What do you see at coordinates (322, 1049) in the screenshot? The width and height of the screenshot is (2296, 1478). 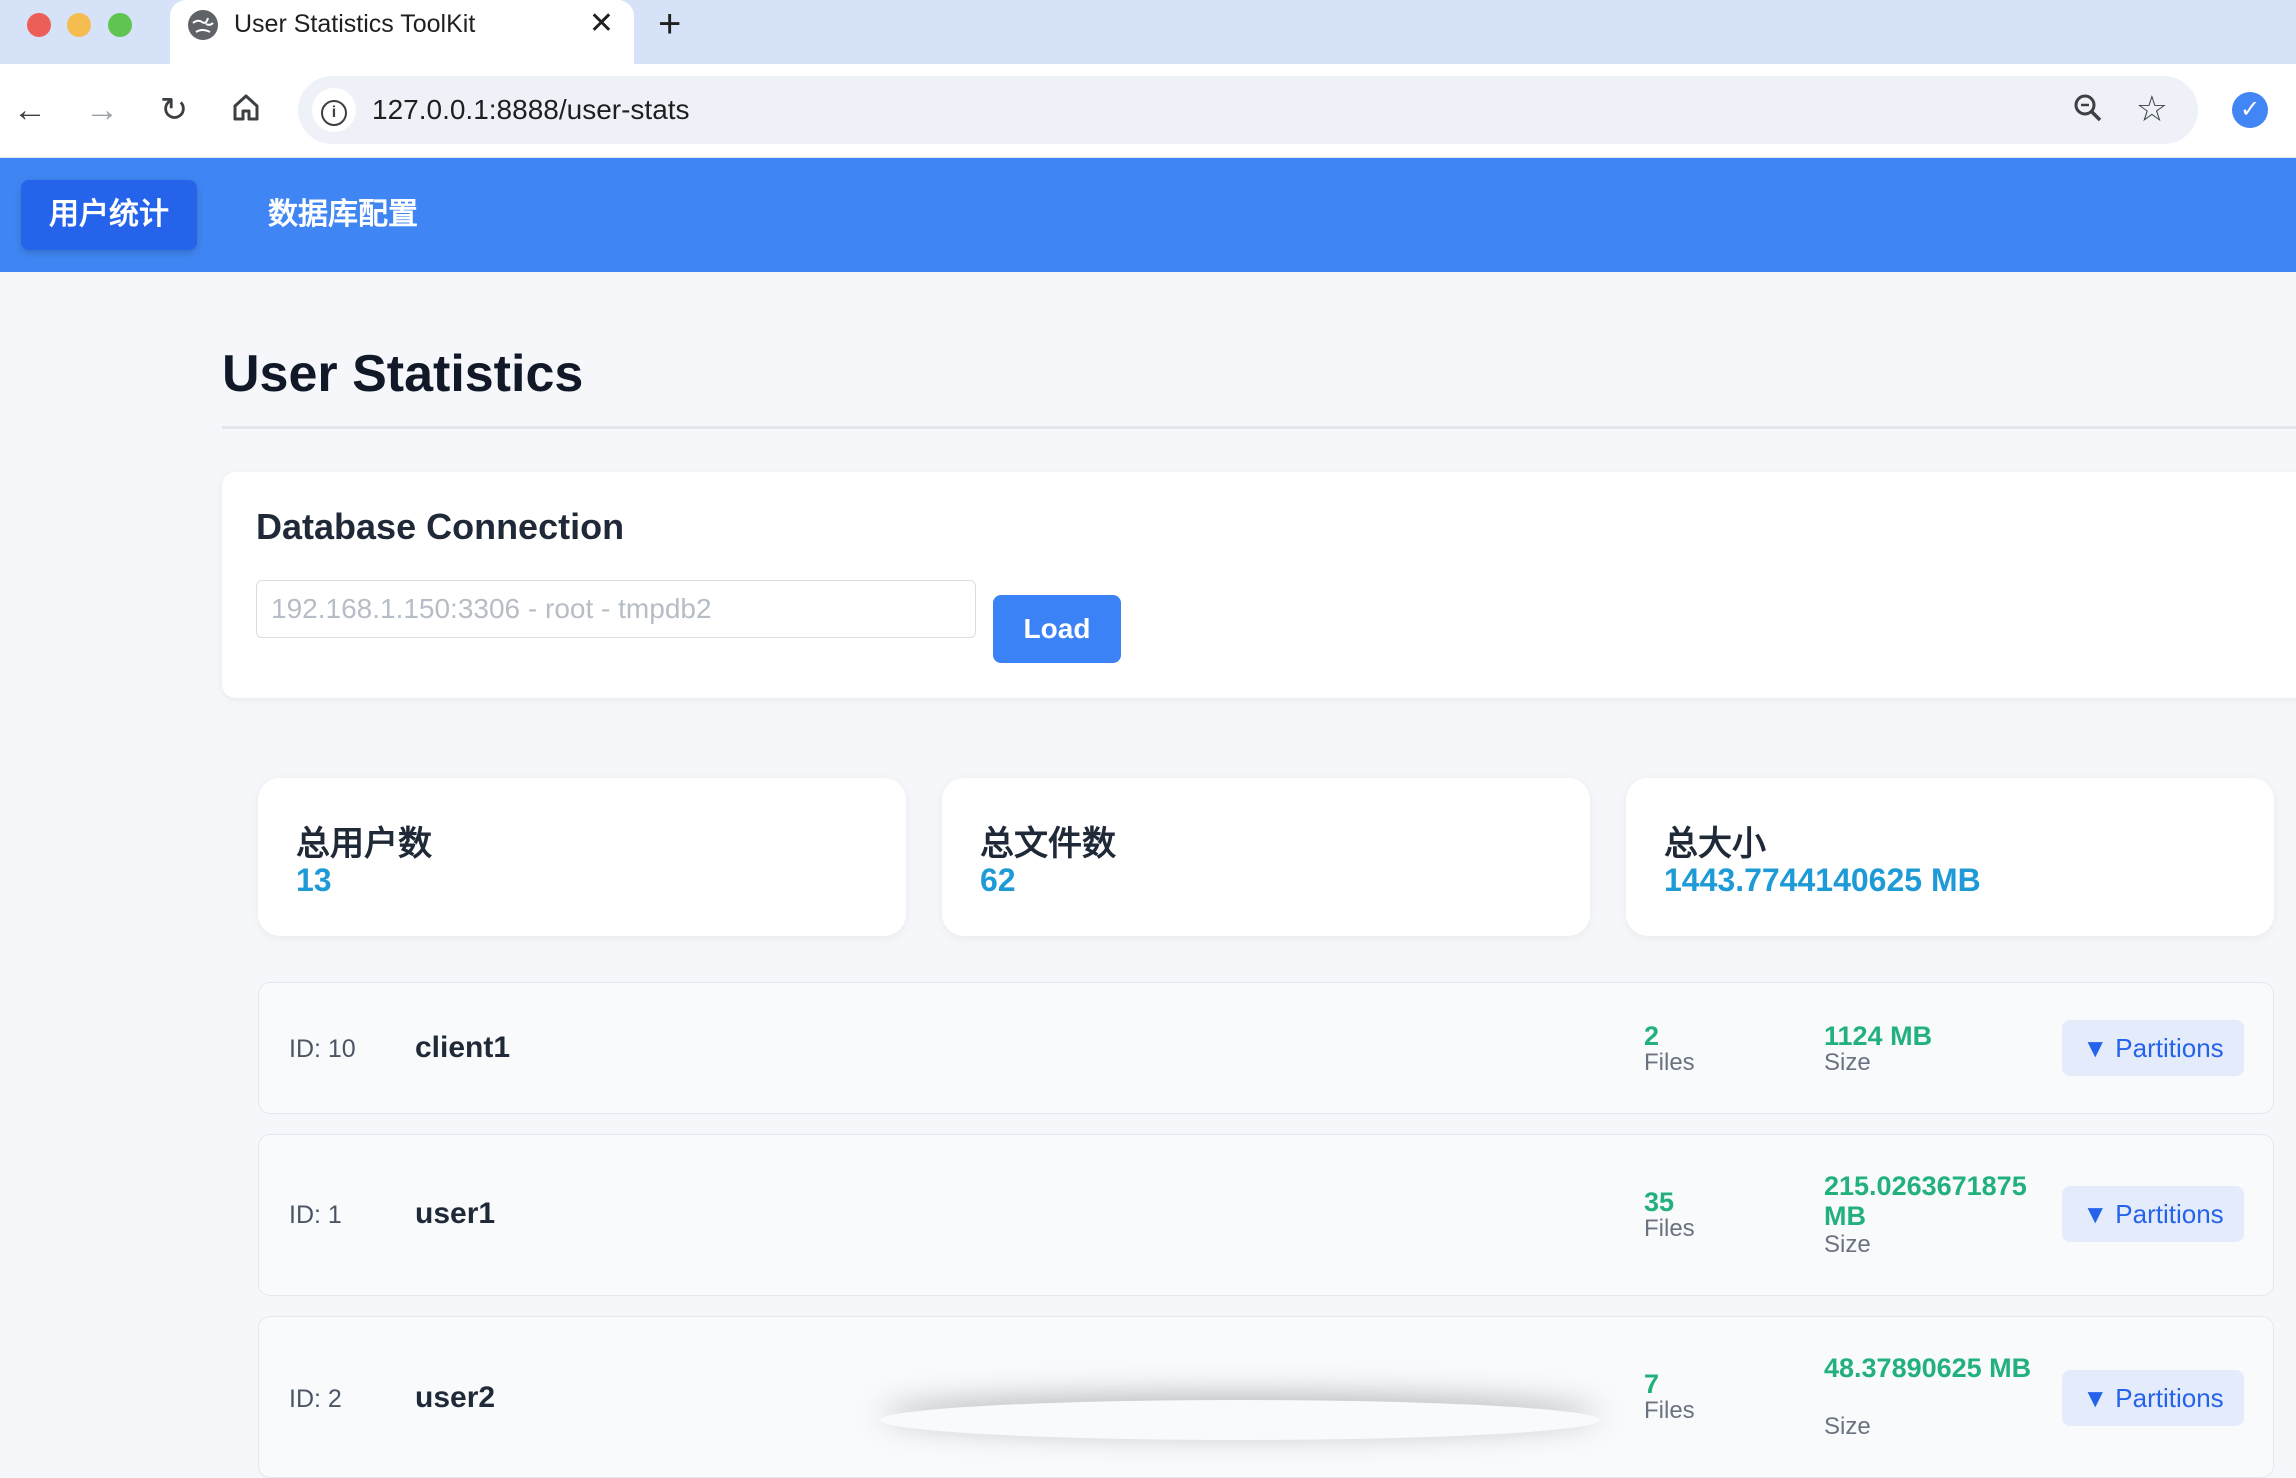 I see `user-id: ID: 10` at bounding box center [322, 1049].